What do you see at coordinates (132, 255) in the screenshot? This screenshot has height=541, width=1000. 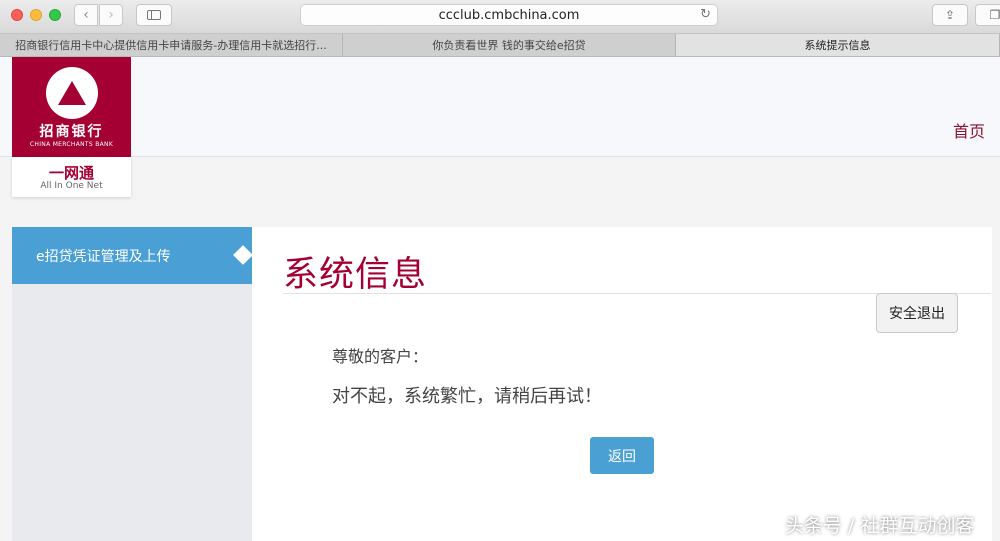 I see `sidebar-item-voucher-management: e招贷凭证管理及上传` at bounding box center [132, 255].